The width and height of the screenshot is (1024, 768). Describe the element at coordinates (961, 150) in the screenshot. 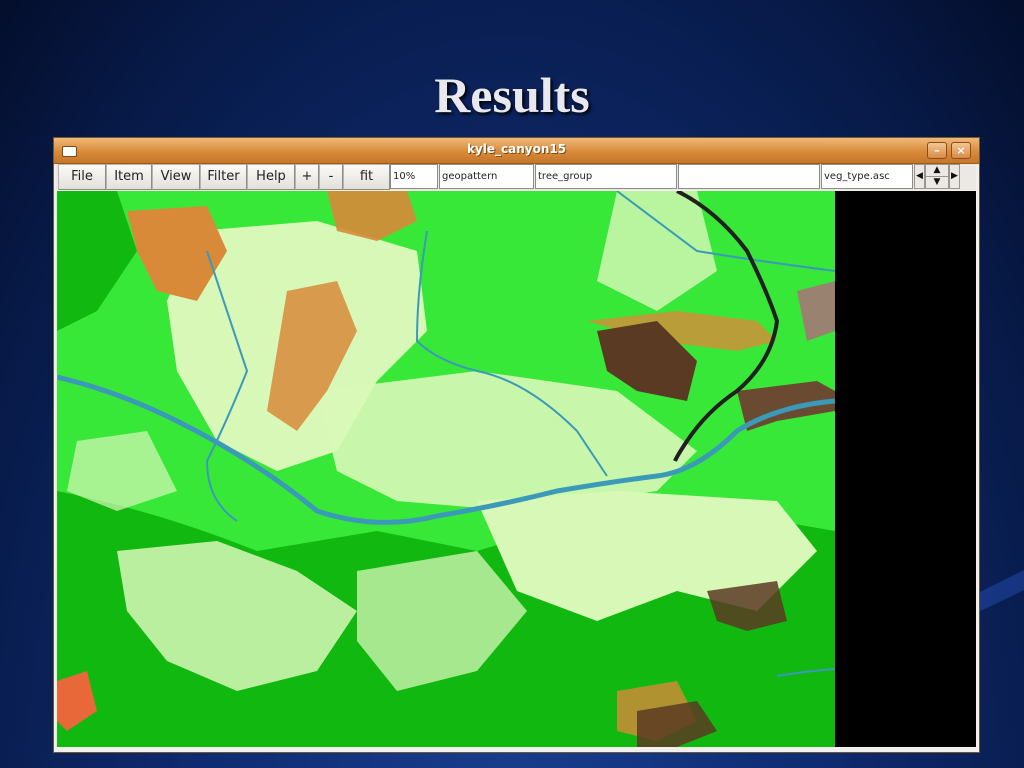

I see `close-icon: ×` at that location.